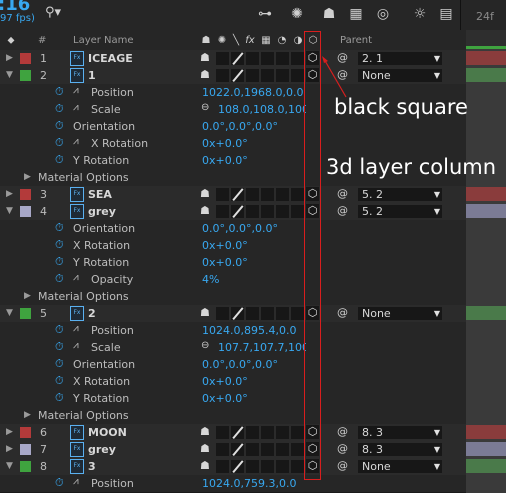  Describe the element at coordinates (486, 261) in the screenshot. I see `timeline-track-area` at that location.